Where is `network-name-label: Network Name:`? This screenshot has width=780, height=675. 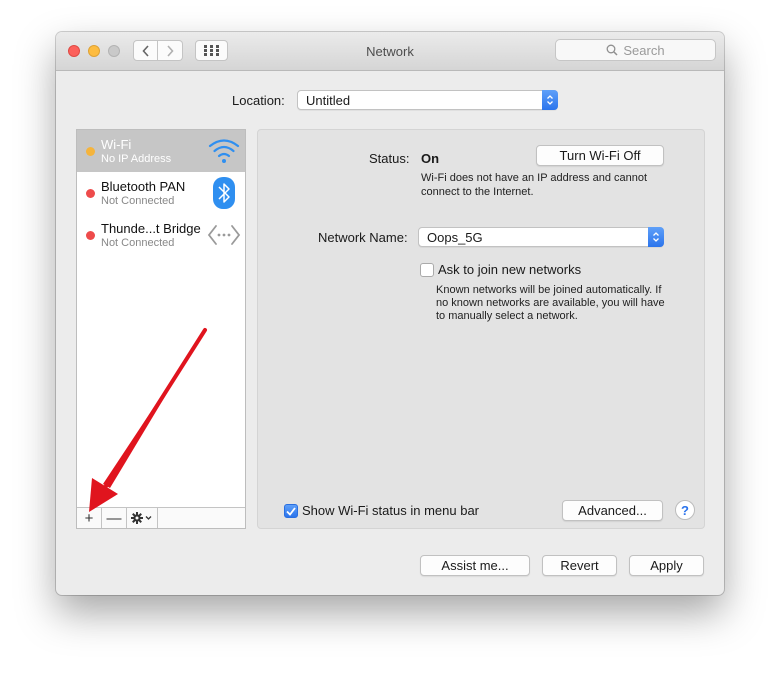
network-name-label: Network Name: is located at coordinates (363, 237).